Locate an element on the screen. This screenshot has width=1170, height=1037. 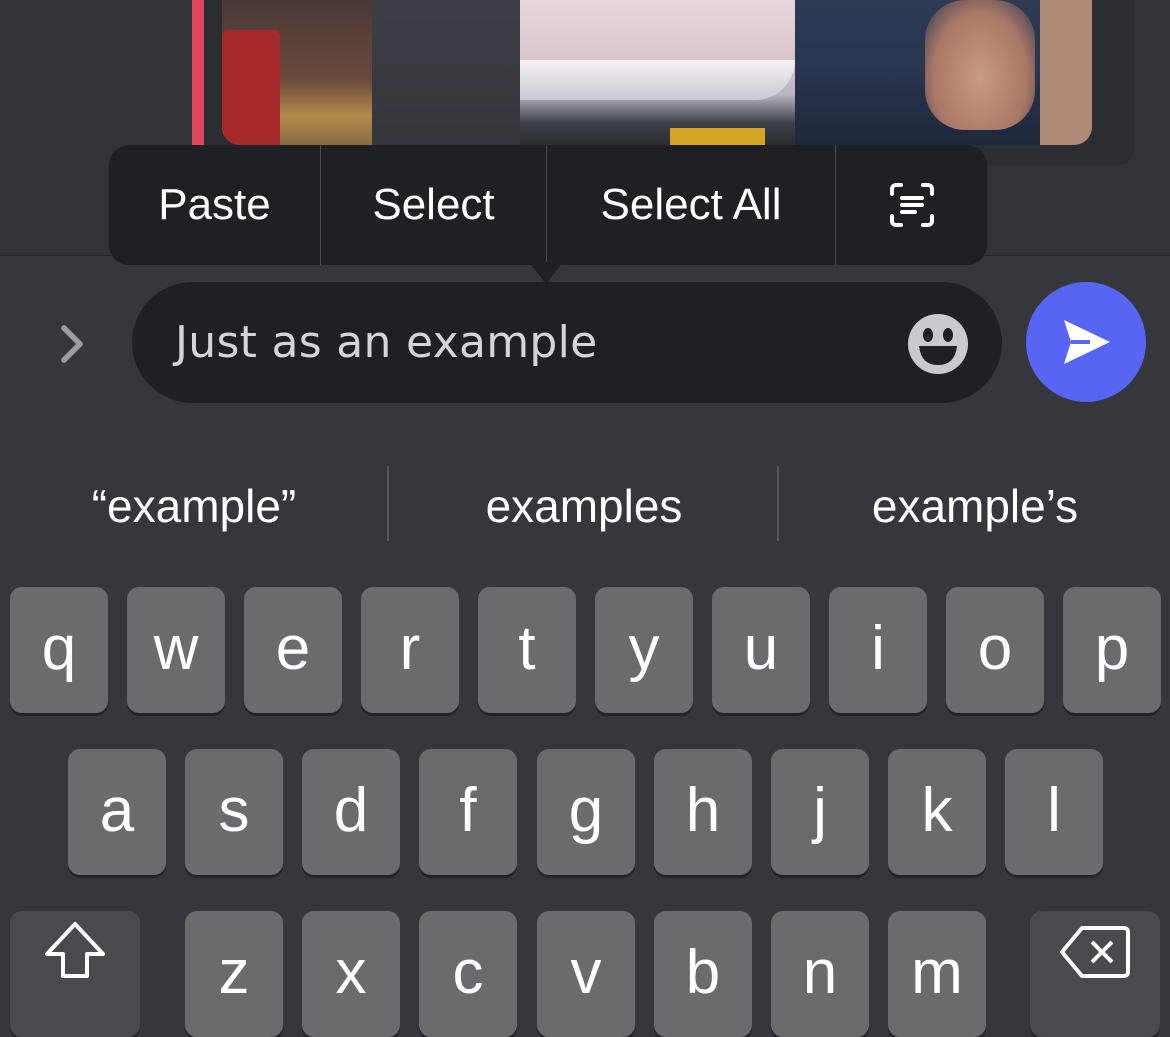
key-z: z is located at coordinates (234, 974).